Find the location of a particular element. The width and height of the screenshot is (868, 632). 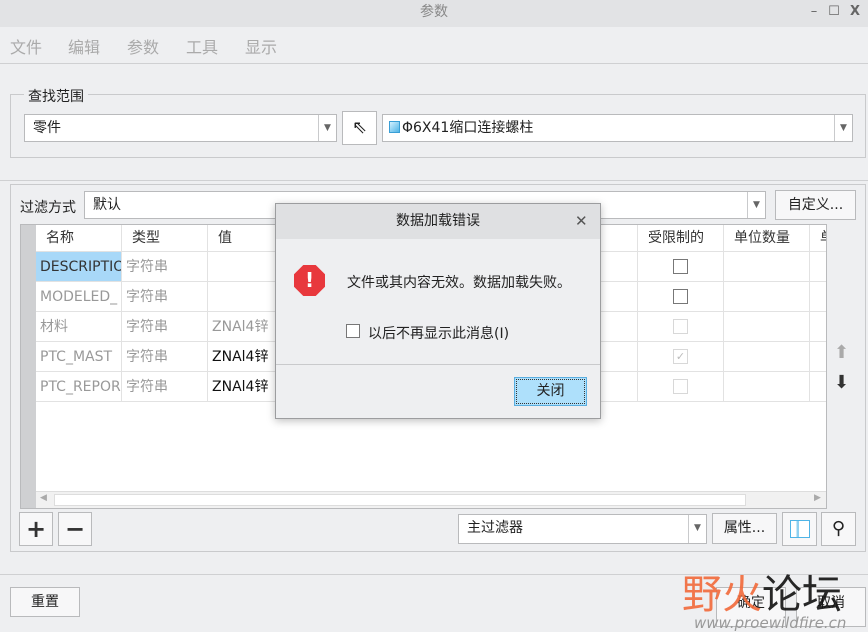

cell-restricted: ✓ is located at coordinates (681, 357).